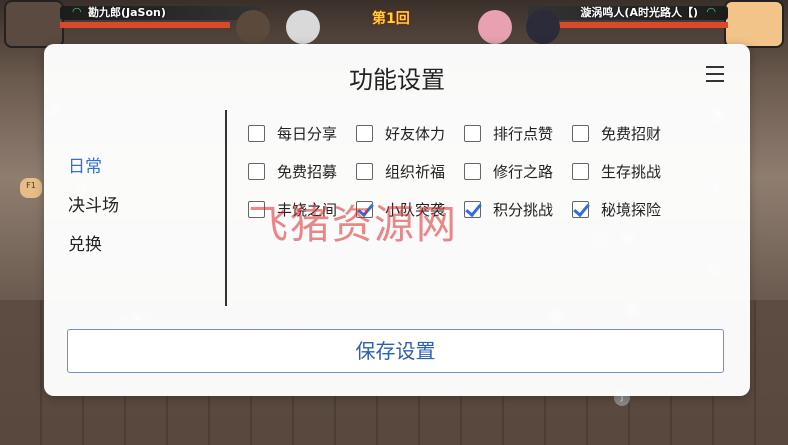  Describe the element at coordinates (754, 24) in the screenshot. I see `player-right-avatar` at that location.